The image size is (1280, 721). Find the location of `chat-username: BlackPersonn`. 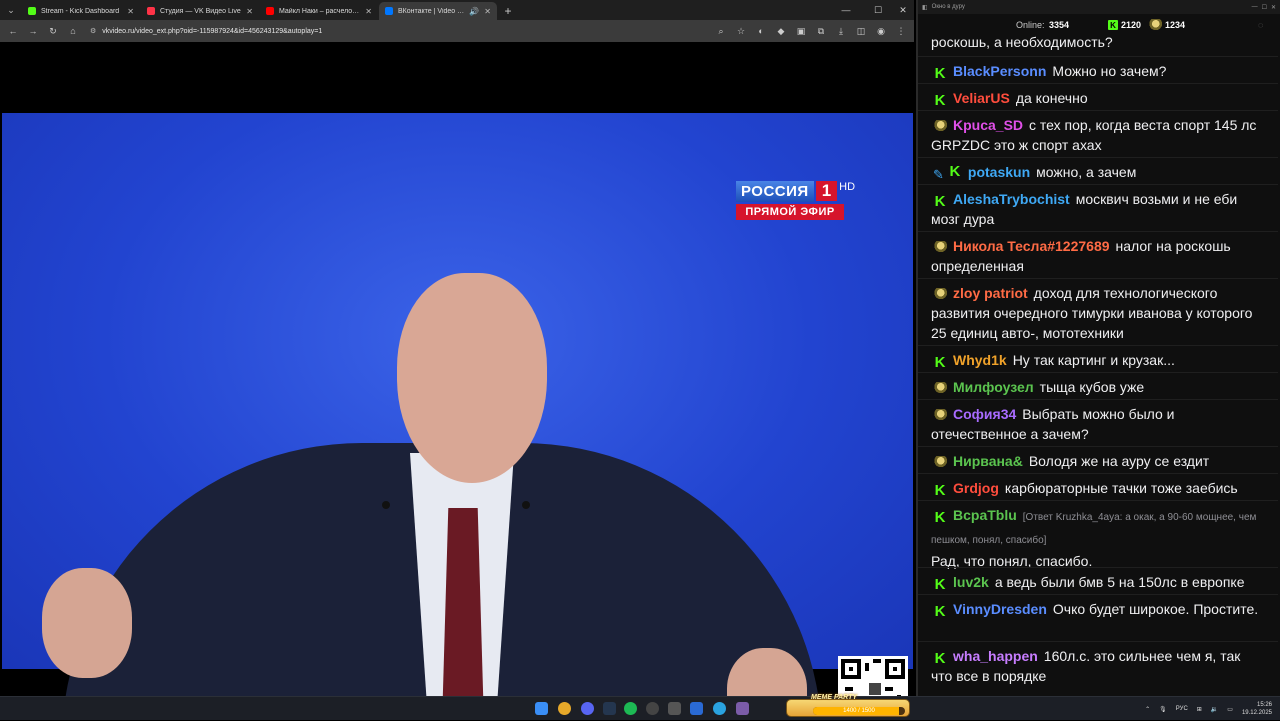

chat-username: BlackPersonn is located at coordinates (999, 71).